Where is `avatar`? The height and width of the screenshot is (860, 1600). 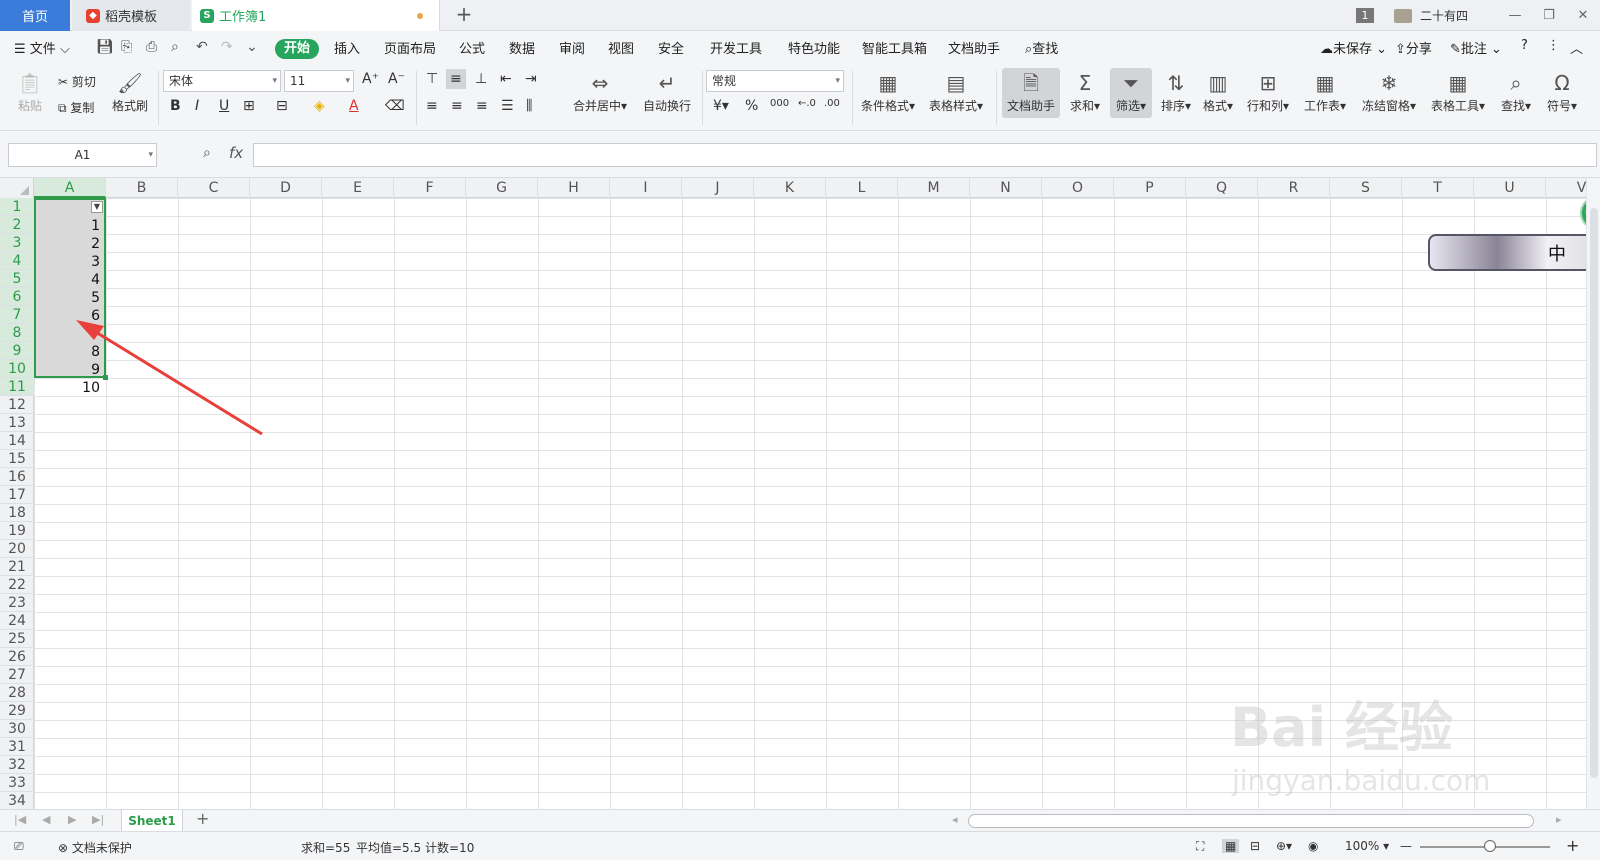 avatar is located at coordinates (1402, 15).